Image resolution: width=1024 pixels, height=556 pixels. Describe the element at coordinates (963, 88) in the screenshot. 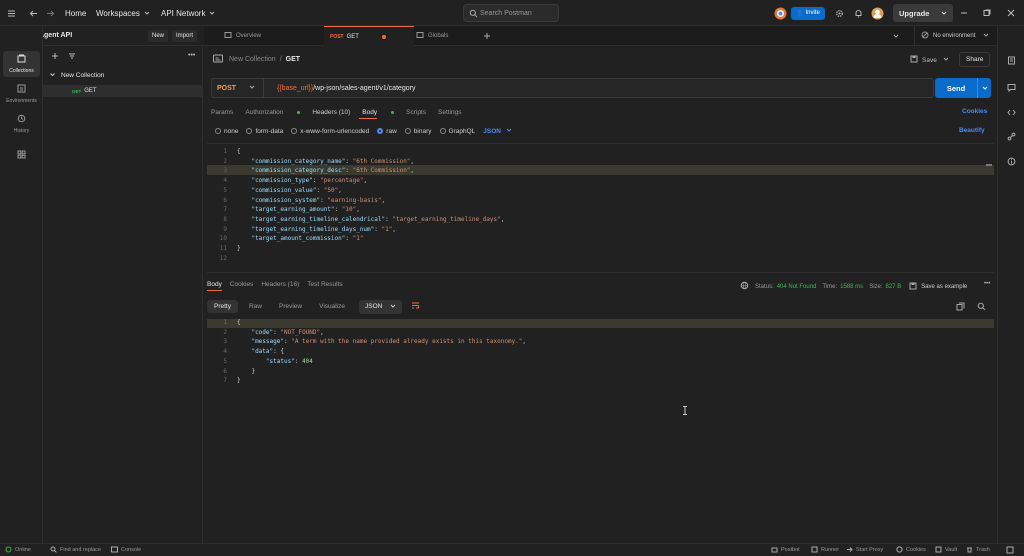

I see `send-button: Send` at that location.